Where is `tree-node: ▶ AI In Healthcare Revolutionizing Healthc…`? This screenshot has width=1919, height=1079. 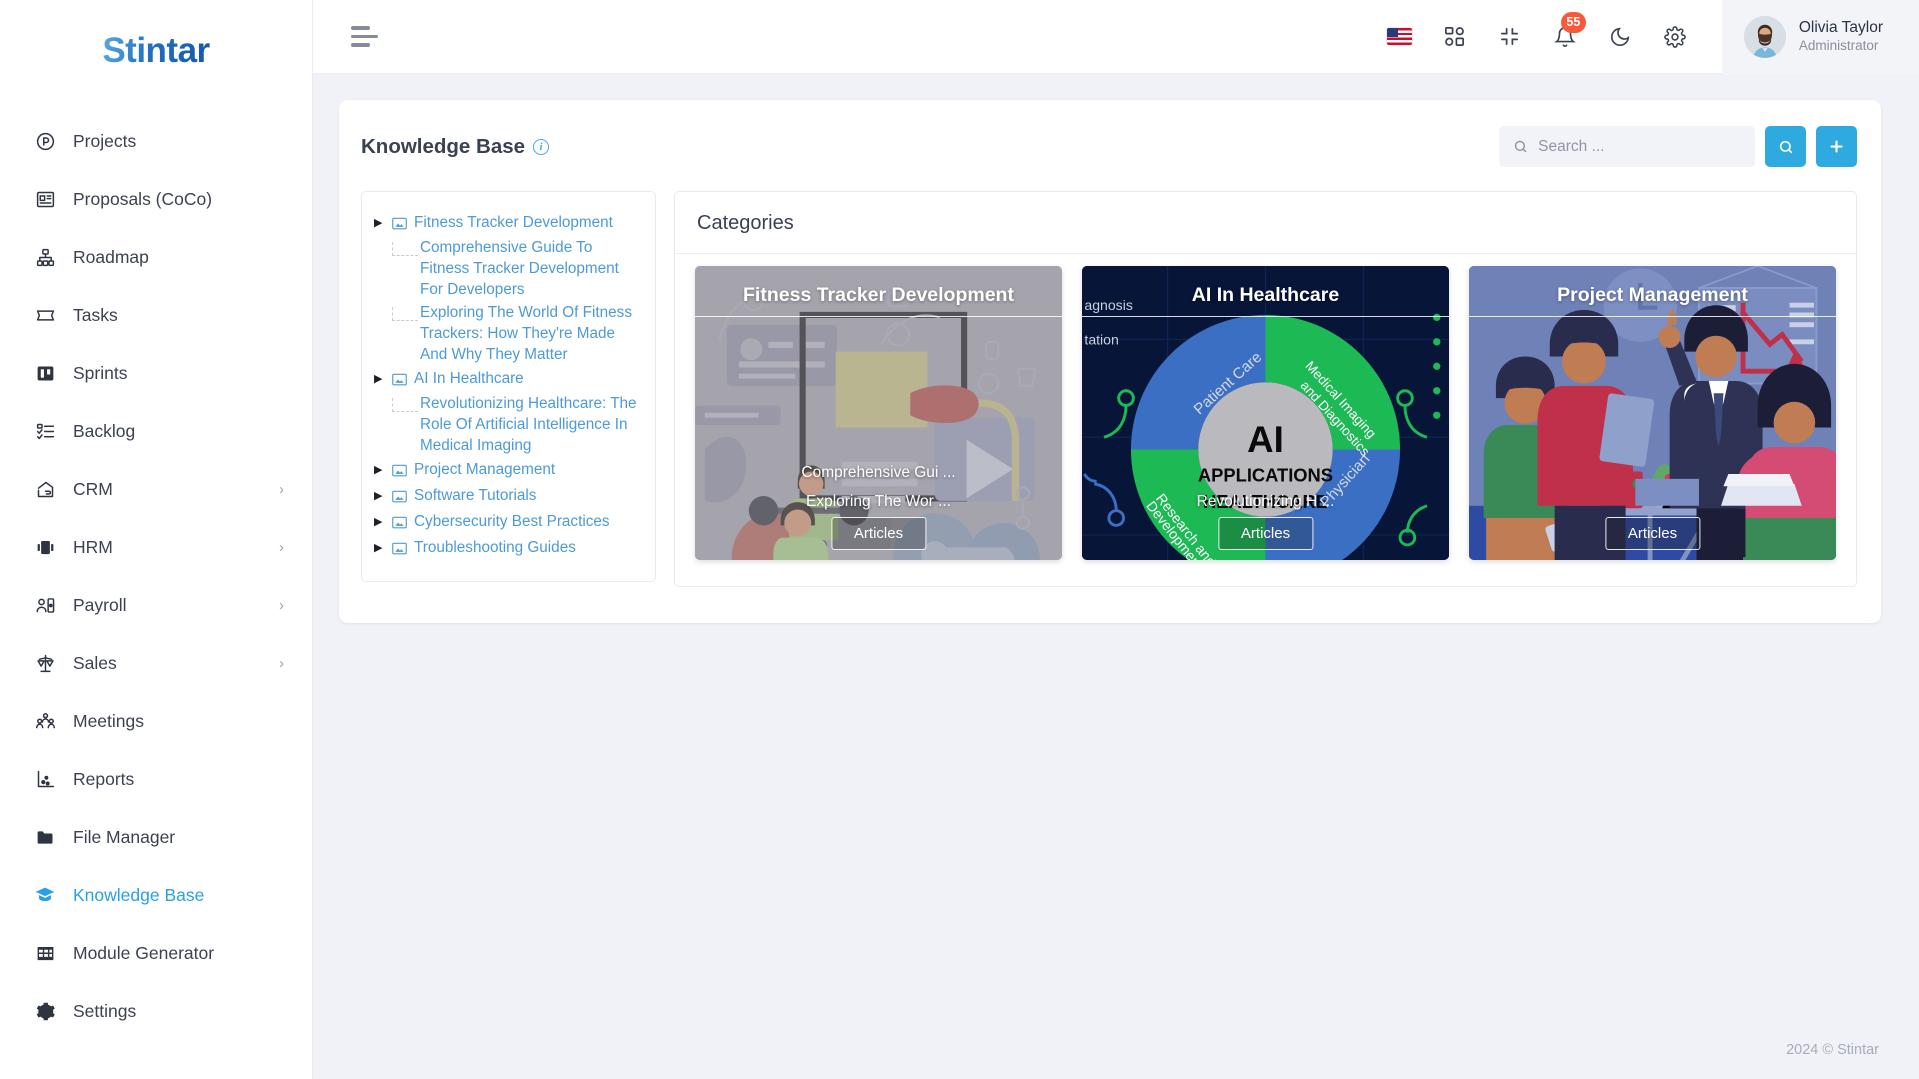 tree-node: ▶ AI In Healthcare Revolutionizing Healthc… is located at coordinates (508, 411).